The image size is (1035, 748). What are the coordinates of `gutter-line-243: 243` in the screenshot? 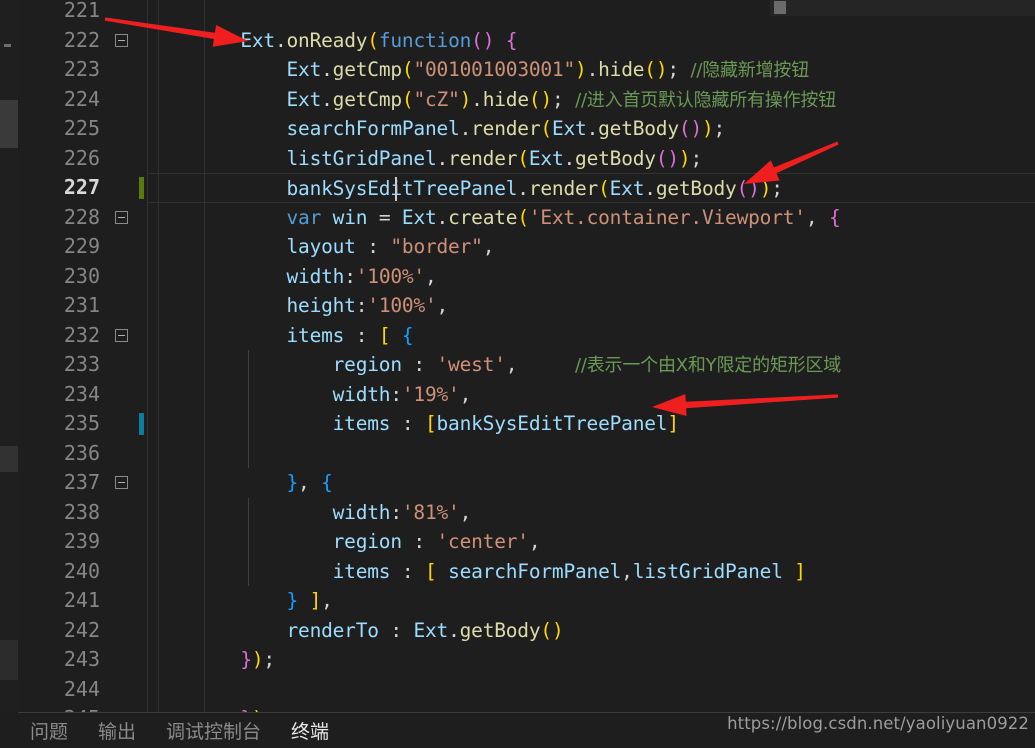 It's located at (83, 660).